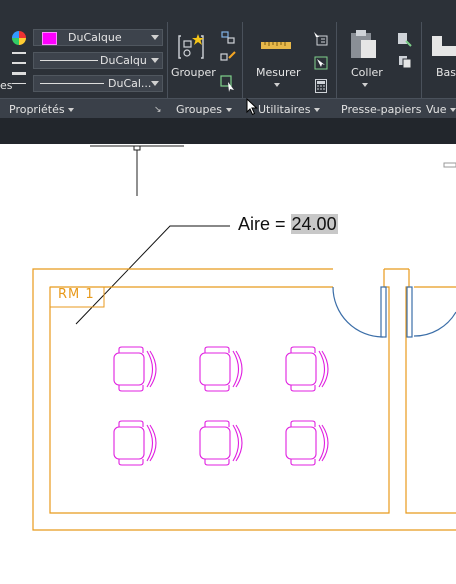 This screenshot has height=584, width=456. Describe the element at coordinates (436, 109) in the screenshot. I see `panel-label-vue: Vue` at that location.